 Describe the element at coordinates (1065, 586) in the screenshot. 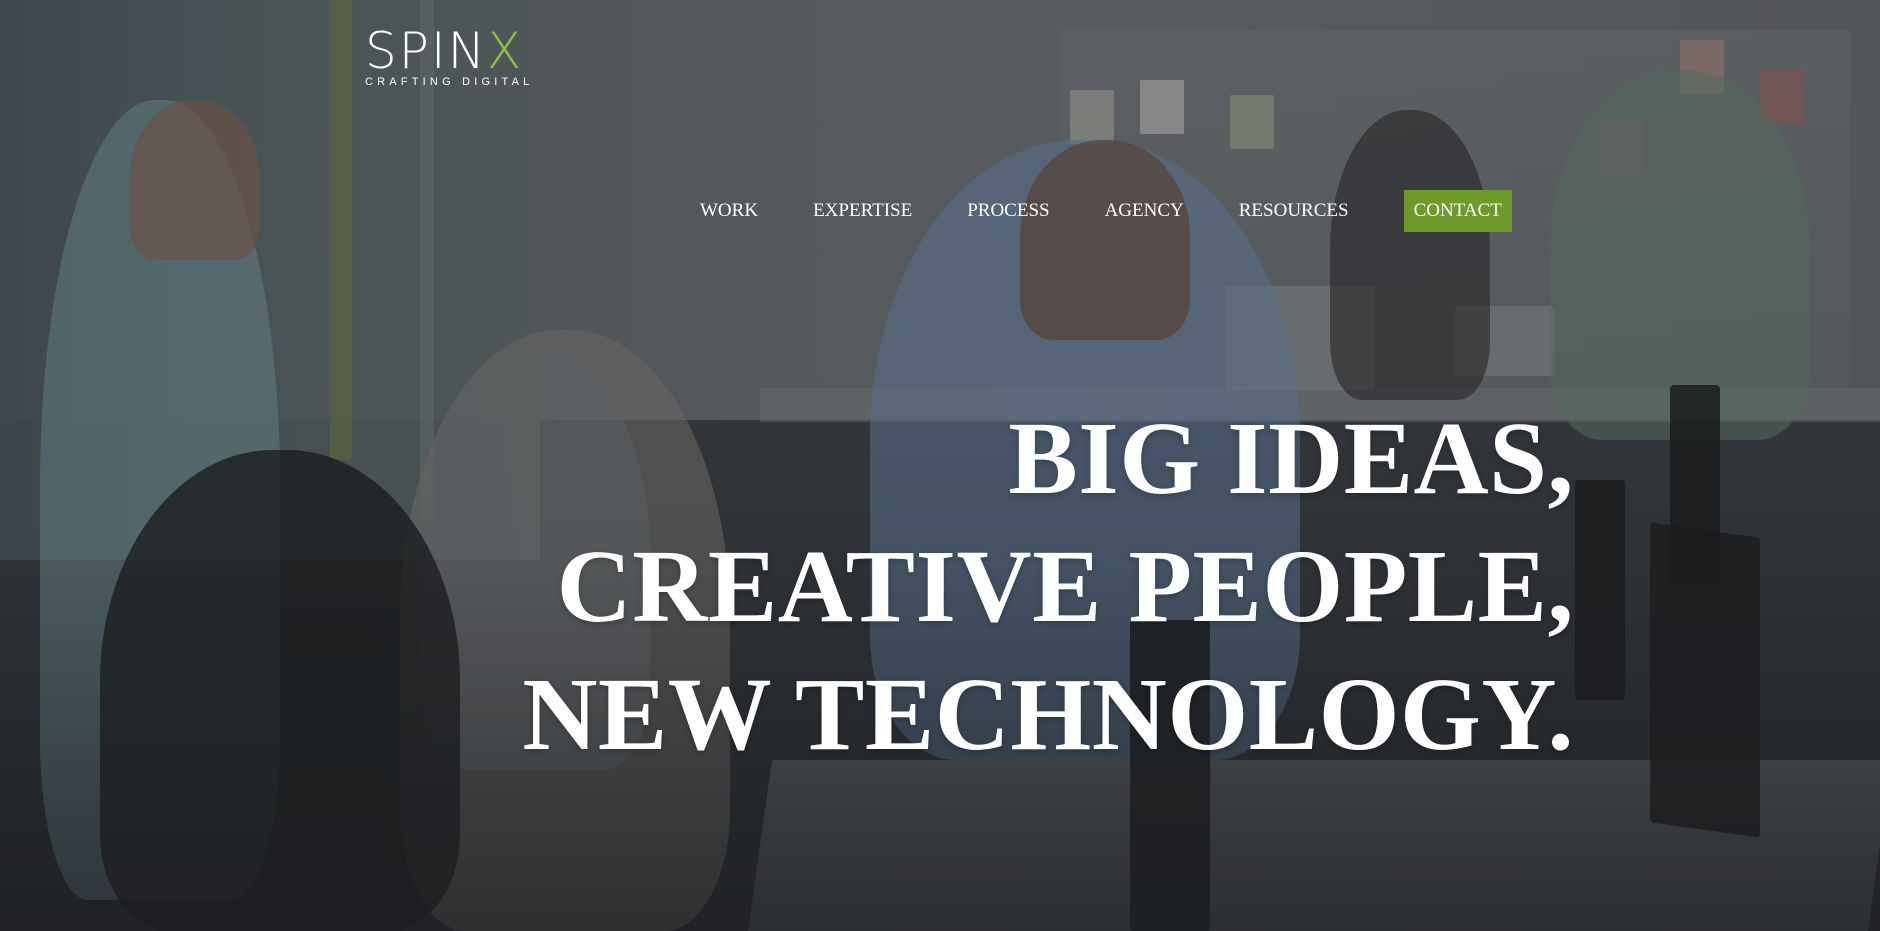

I see `headline-line-2: CREATIVE PEOPLE,` at that location.